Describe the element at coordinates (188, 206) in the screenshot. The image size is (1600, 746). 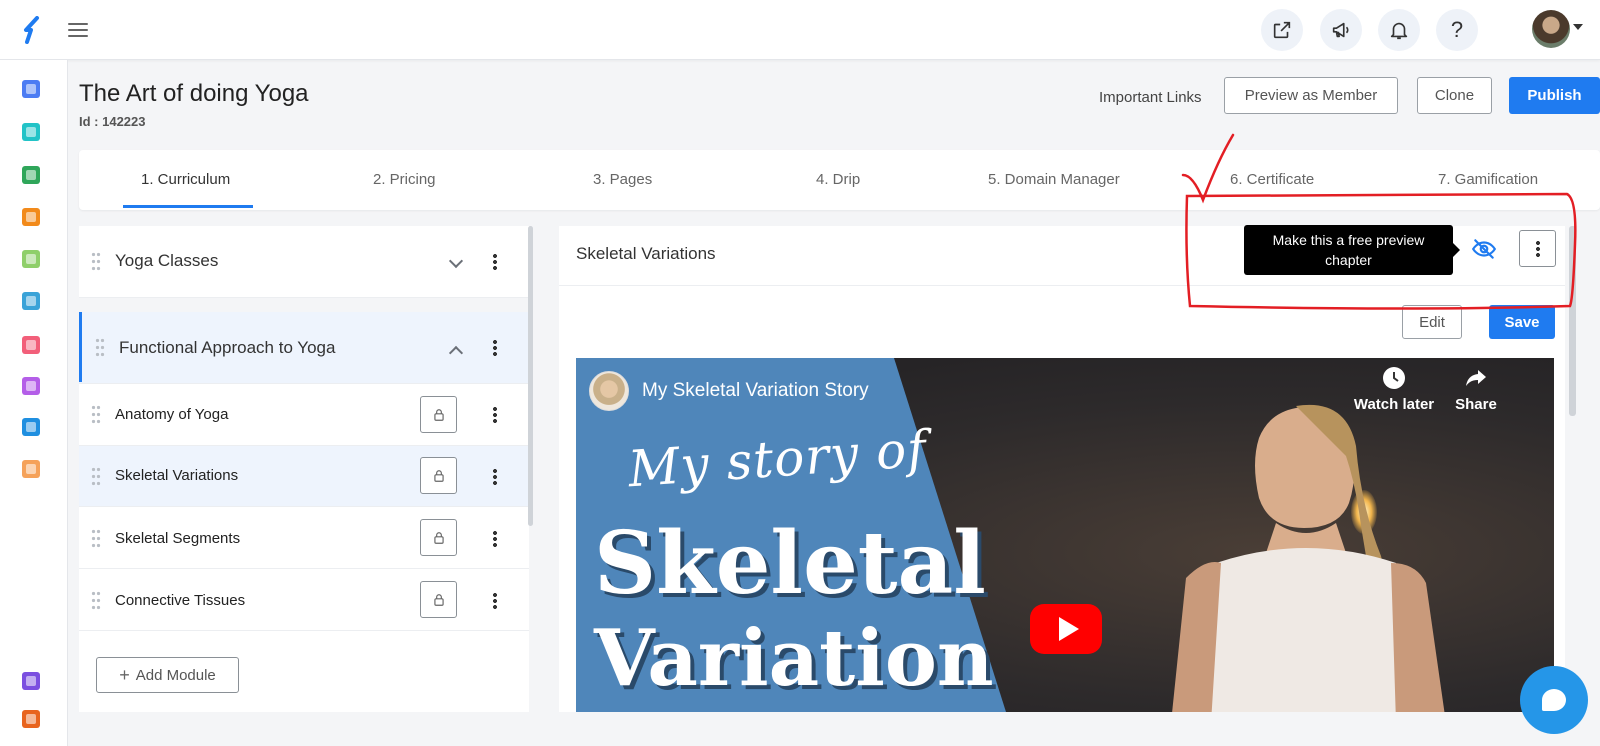
I see `active-tab-indicator` at that location.